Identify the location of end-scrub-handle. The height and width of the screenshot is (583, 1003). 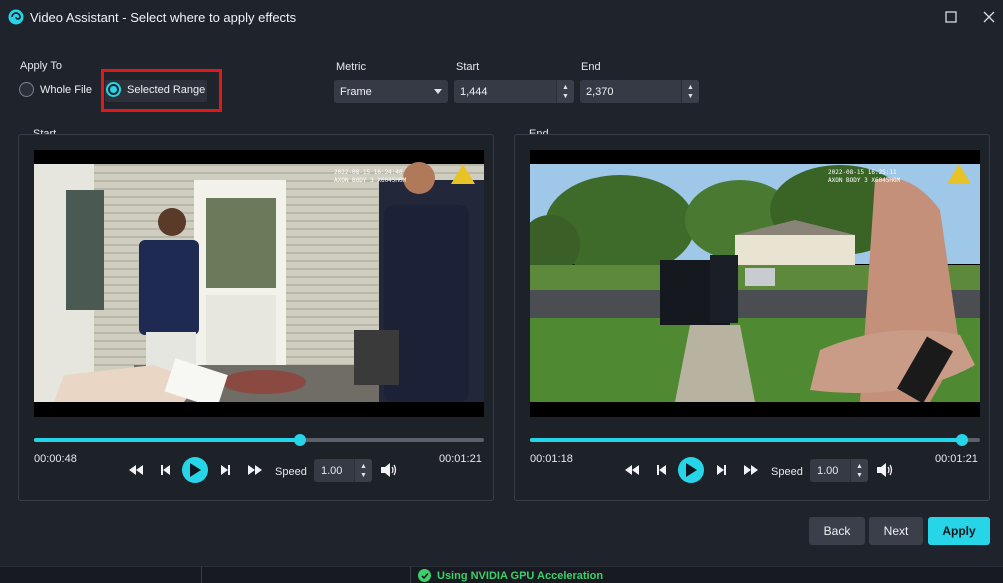
(962, 440).